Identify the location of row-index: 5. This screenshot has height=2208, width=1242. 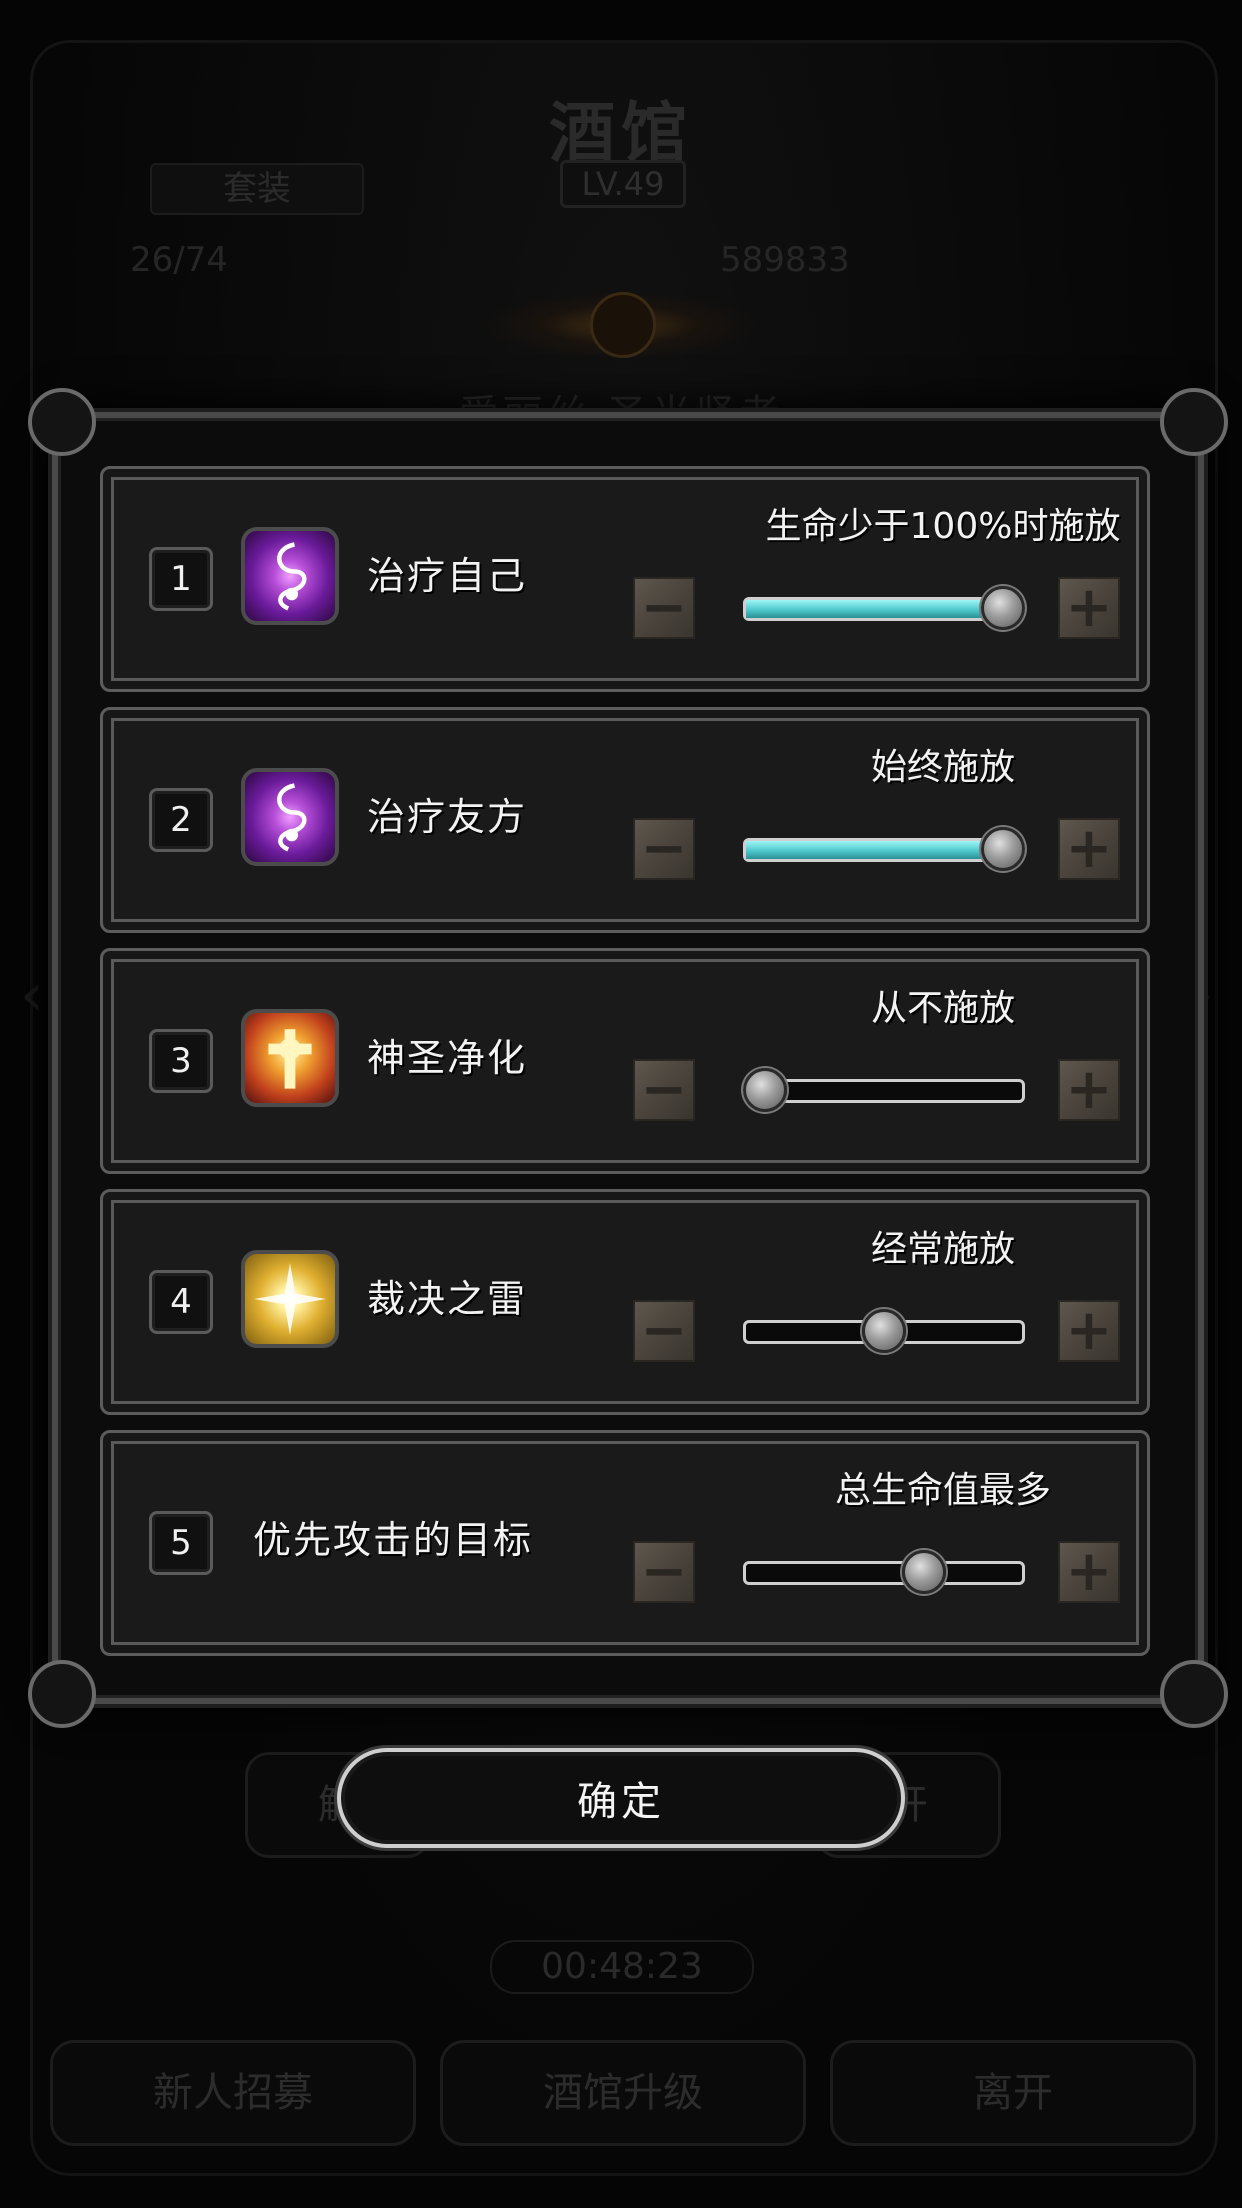
(181, 1543).